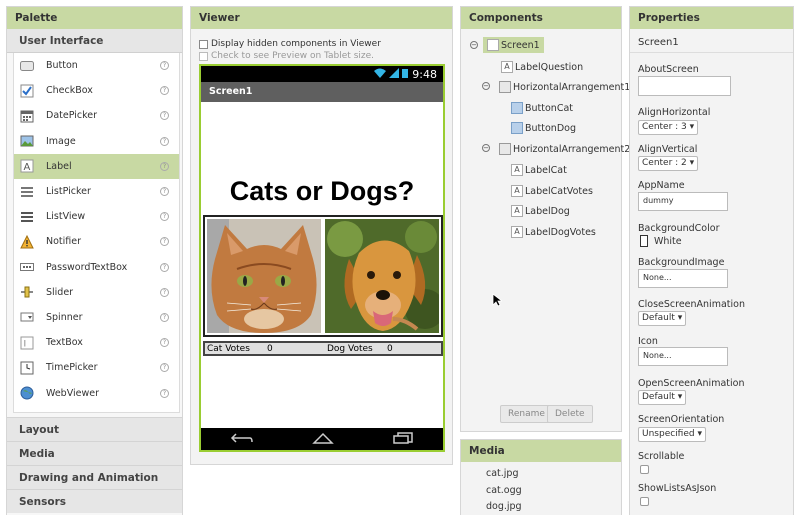  What do you see at coordinates (662, 318) in the screenshot?
I see `close-screen-animation-select: Default ▾` at bounding box center [662, 318].